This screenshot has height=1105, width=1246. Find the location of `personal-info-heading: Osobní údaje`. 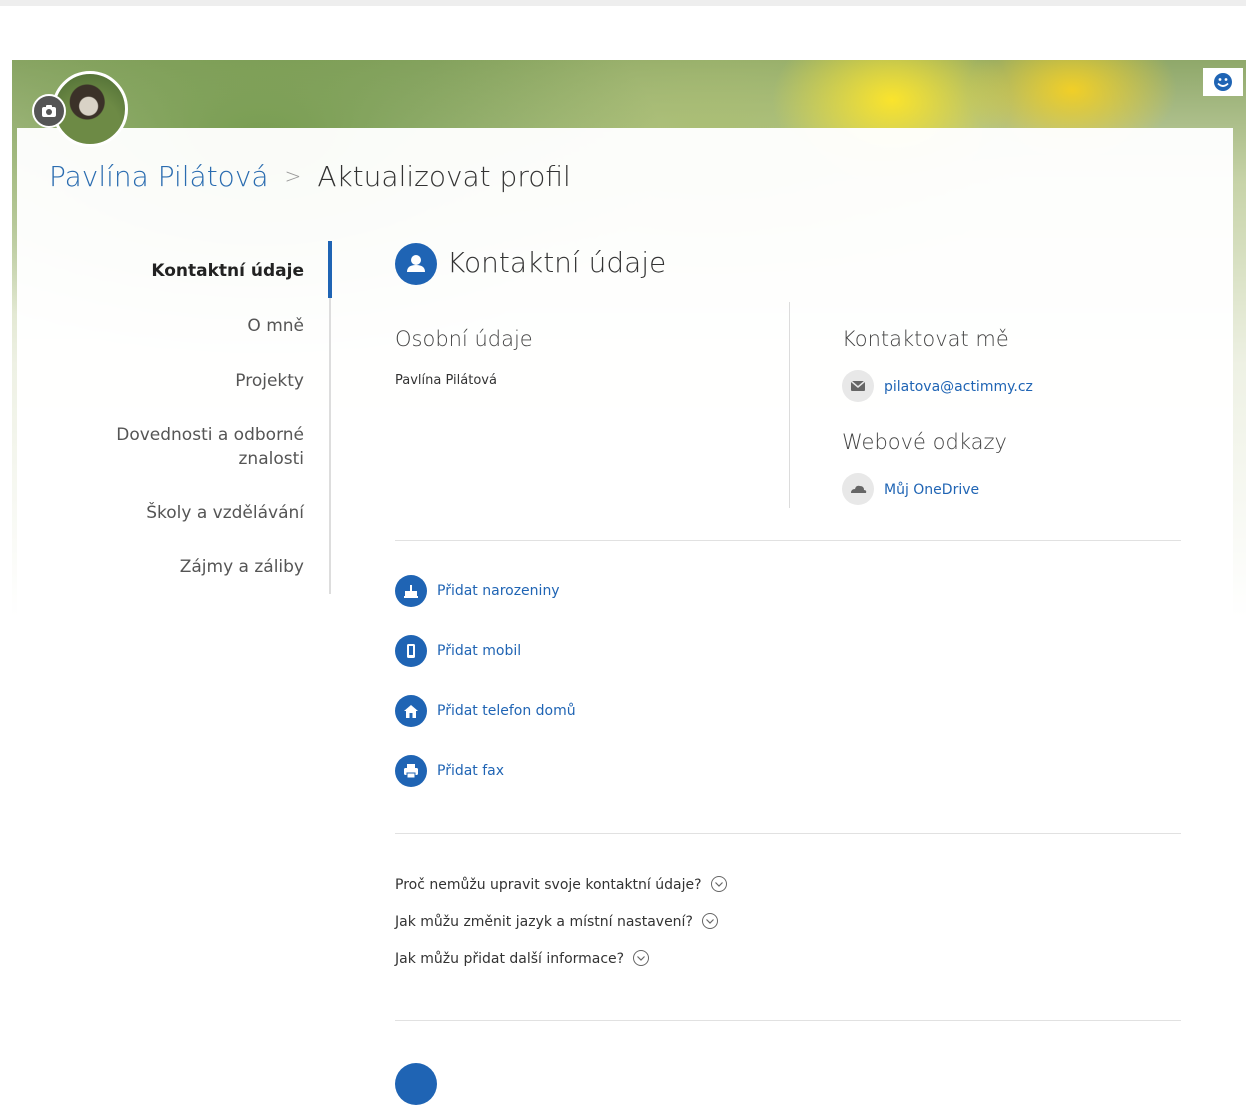

personal-info-heading: Osobní údaje is located at coordinates (464, 339).